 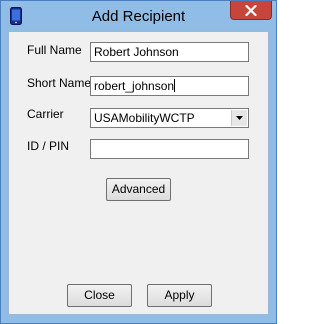 I want to click on text-caret, so click(x=175, y=85).